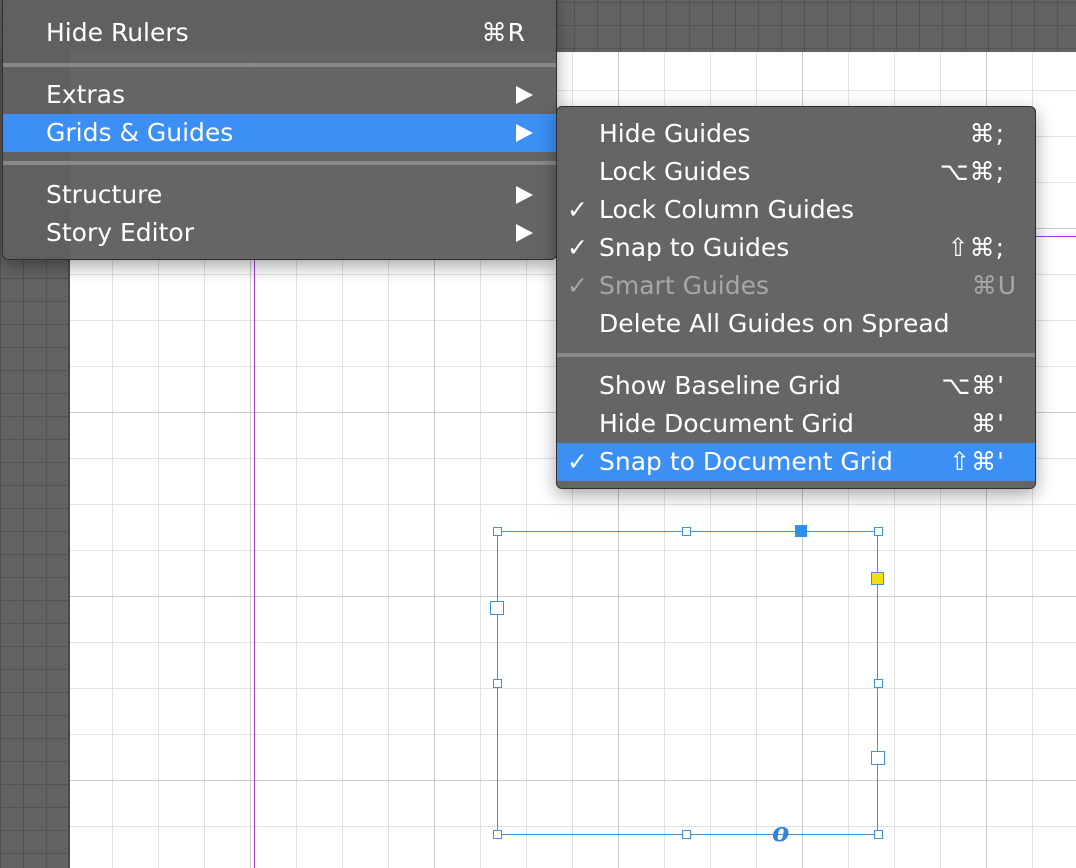 The height and width of the screenshot is (868, 1076). I want to click on horizontal-guide, so click(1053, 236).